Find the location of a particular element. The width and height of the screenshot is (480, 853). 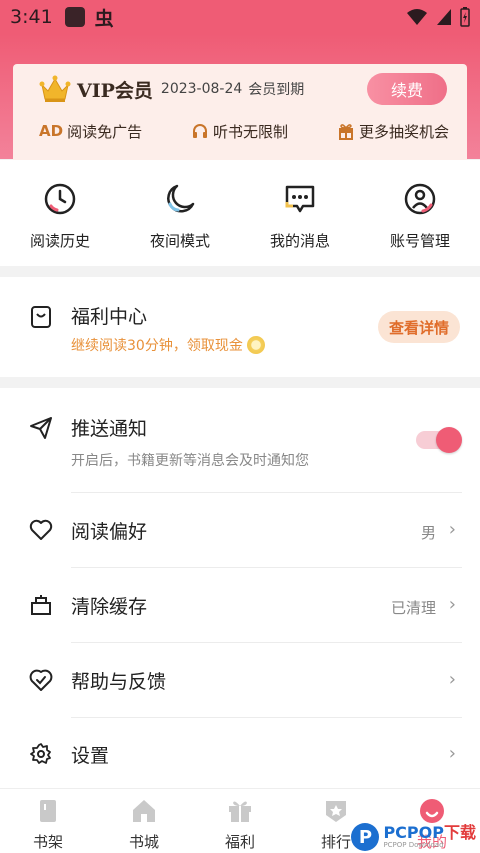

quick-label: 阅读历史 is located at coordinates (59, 241).